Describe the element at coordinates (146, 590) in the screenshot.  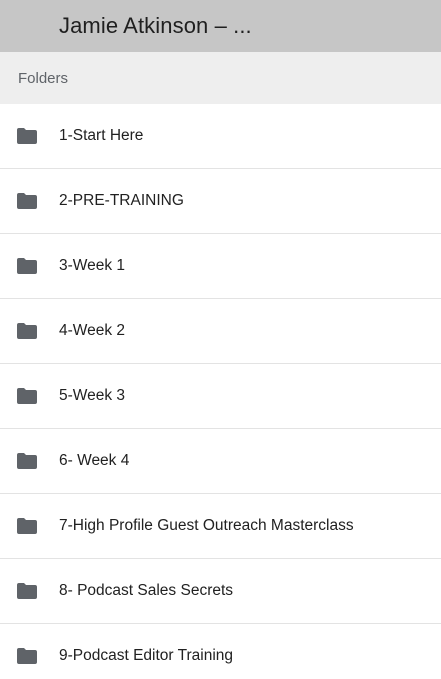
I see `folder-label: 8- Podcast Sales Secrets` at that location.